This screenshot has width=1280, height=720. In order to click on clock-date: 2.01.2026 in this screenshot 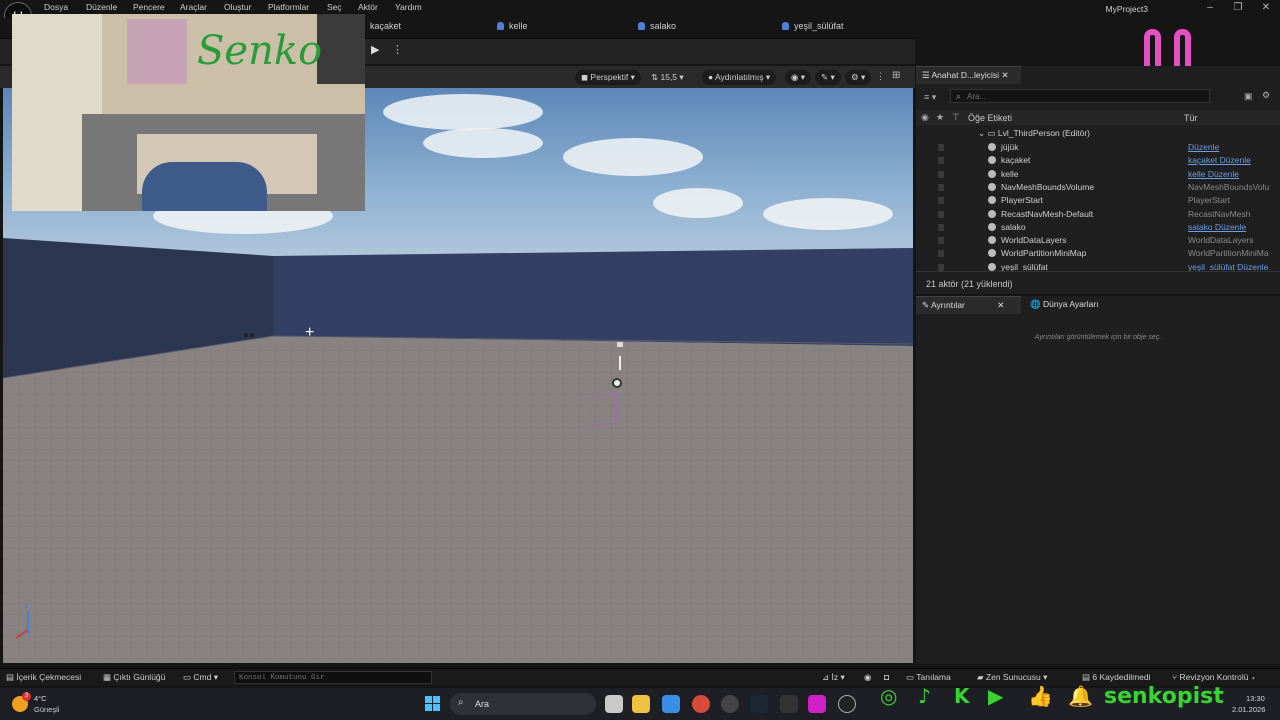, I will do `click(1248, 709)`.